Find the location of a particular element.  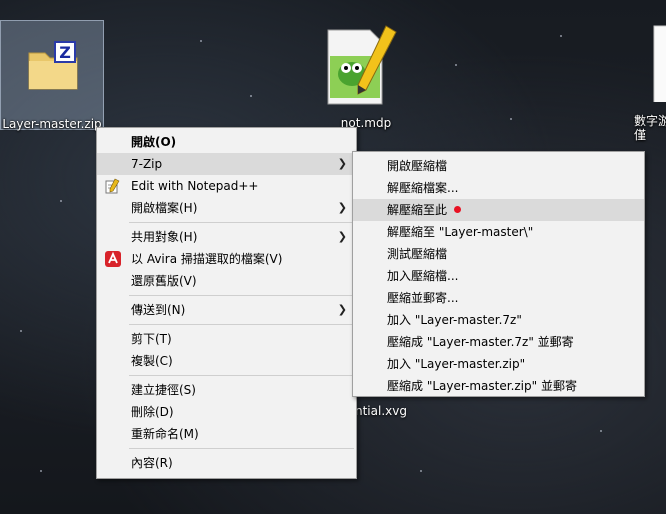

menu-item-label: 複製(C) is located at coordinates (152, 361).